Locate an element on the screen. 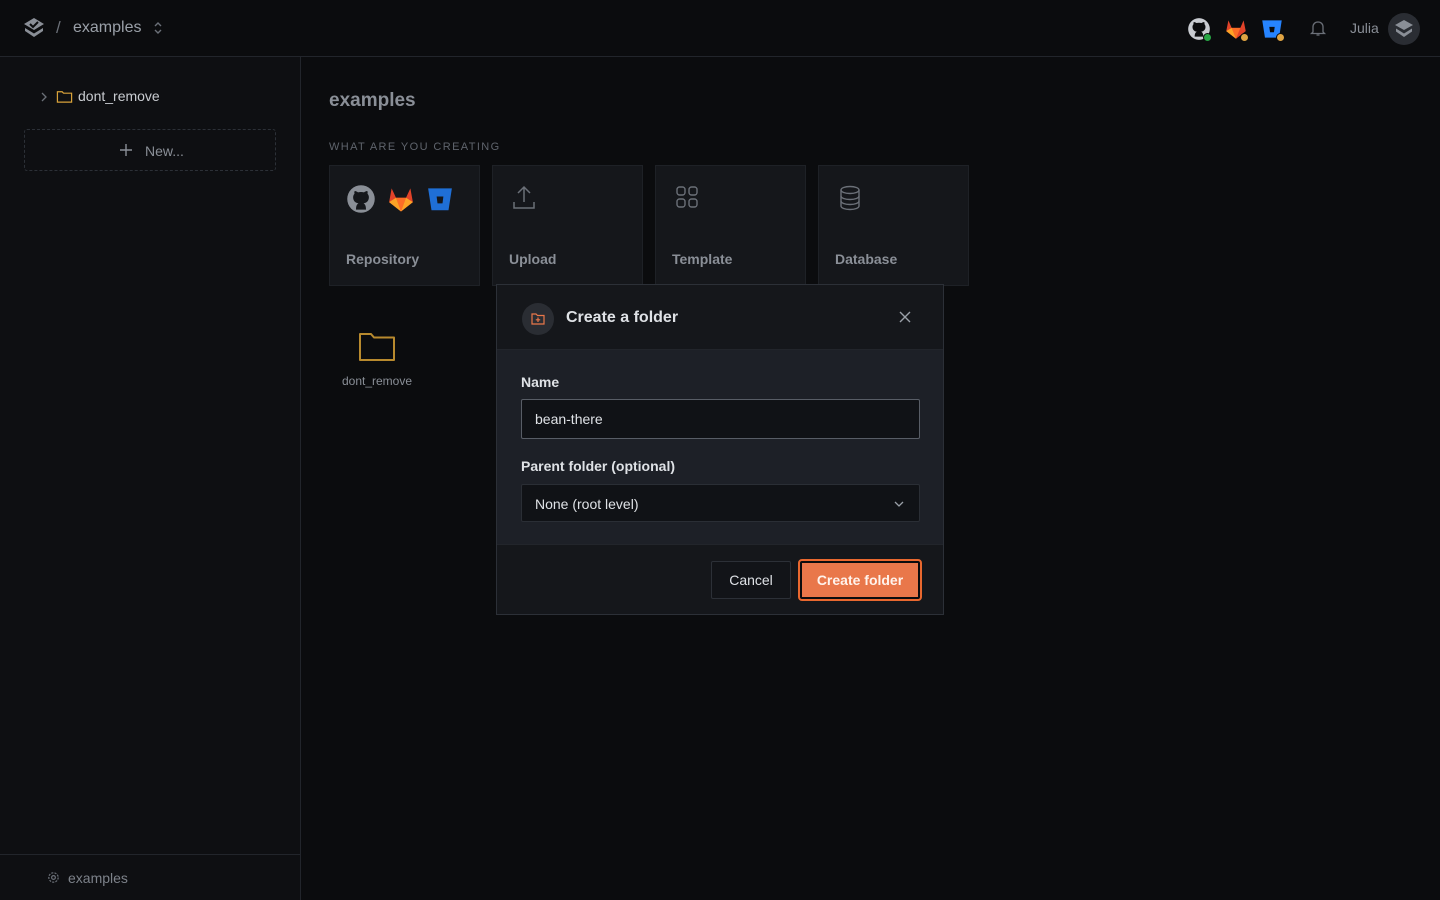 The height and width of the screenshot is (900, 1440). section-label: WHAT ARE YOU CREATING is located at coordinates (415, 147).